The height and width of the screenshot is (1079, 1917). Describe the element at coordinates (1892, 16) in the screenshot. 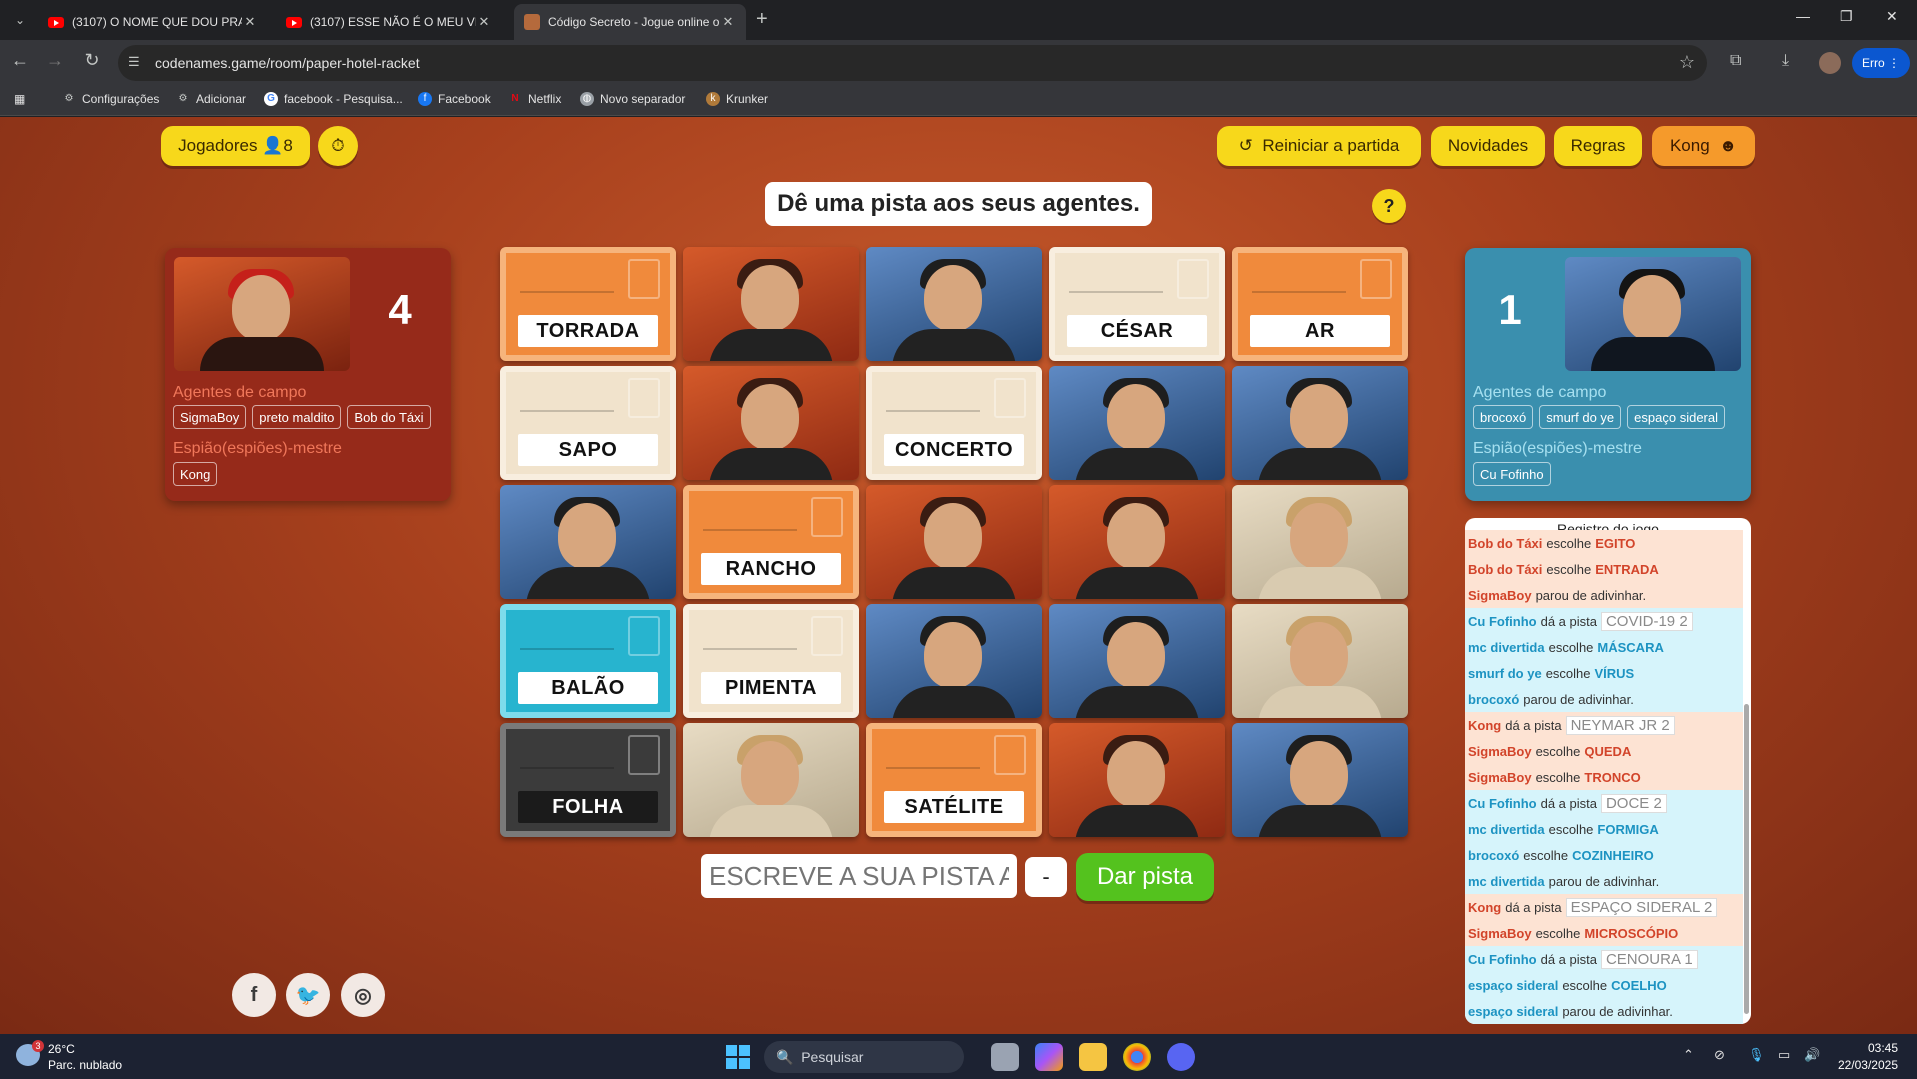

I see `window-close-icon: ✕` at that location.